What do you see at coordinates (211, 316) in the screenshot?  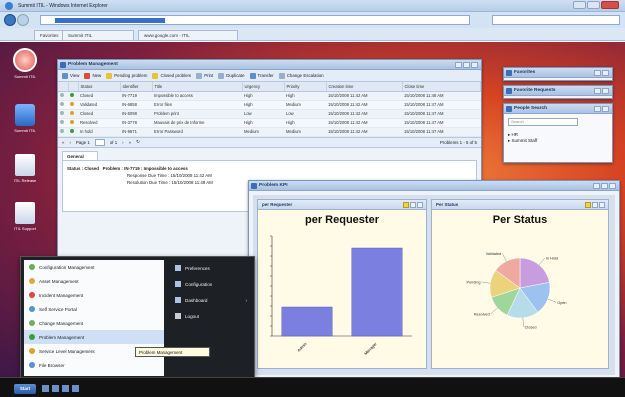 I see `menu-item-logout: Logout` at bounding box center [211, 316].